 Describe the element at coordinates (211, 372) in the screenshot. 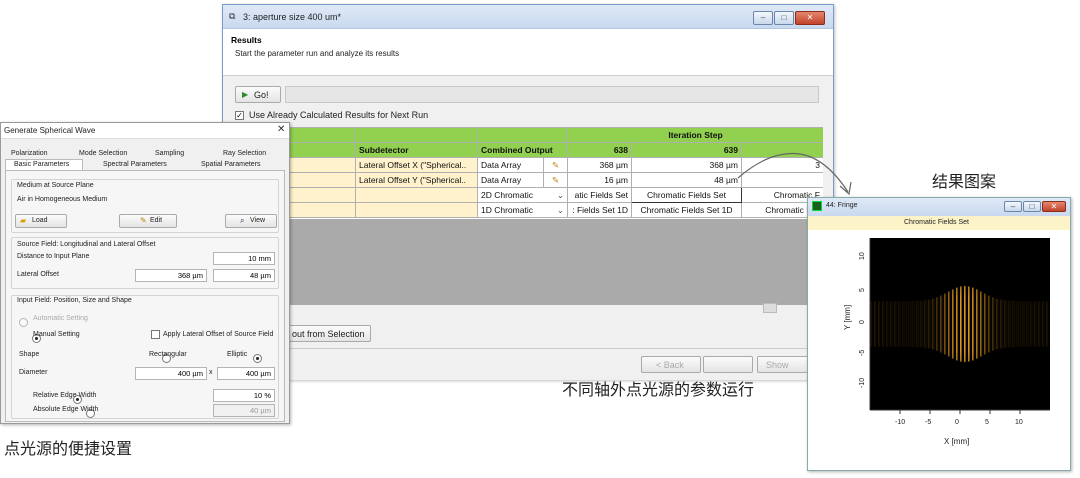

I see `times-separator: x` at that location.